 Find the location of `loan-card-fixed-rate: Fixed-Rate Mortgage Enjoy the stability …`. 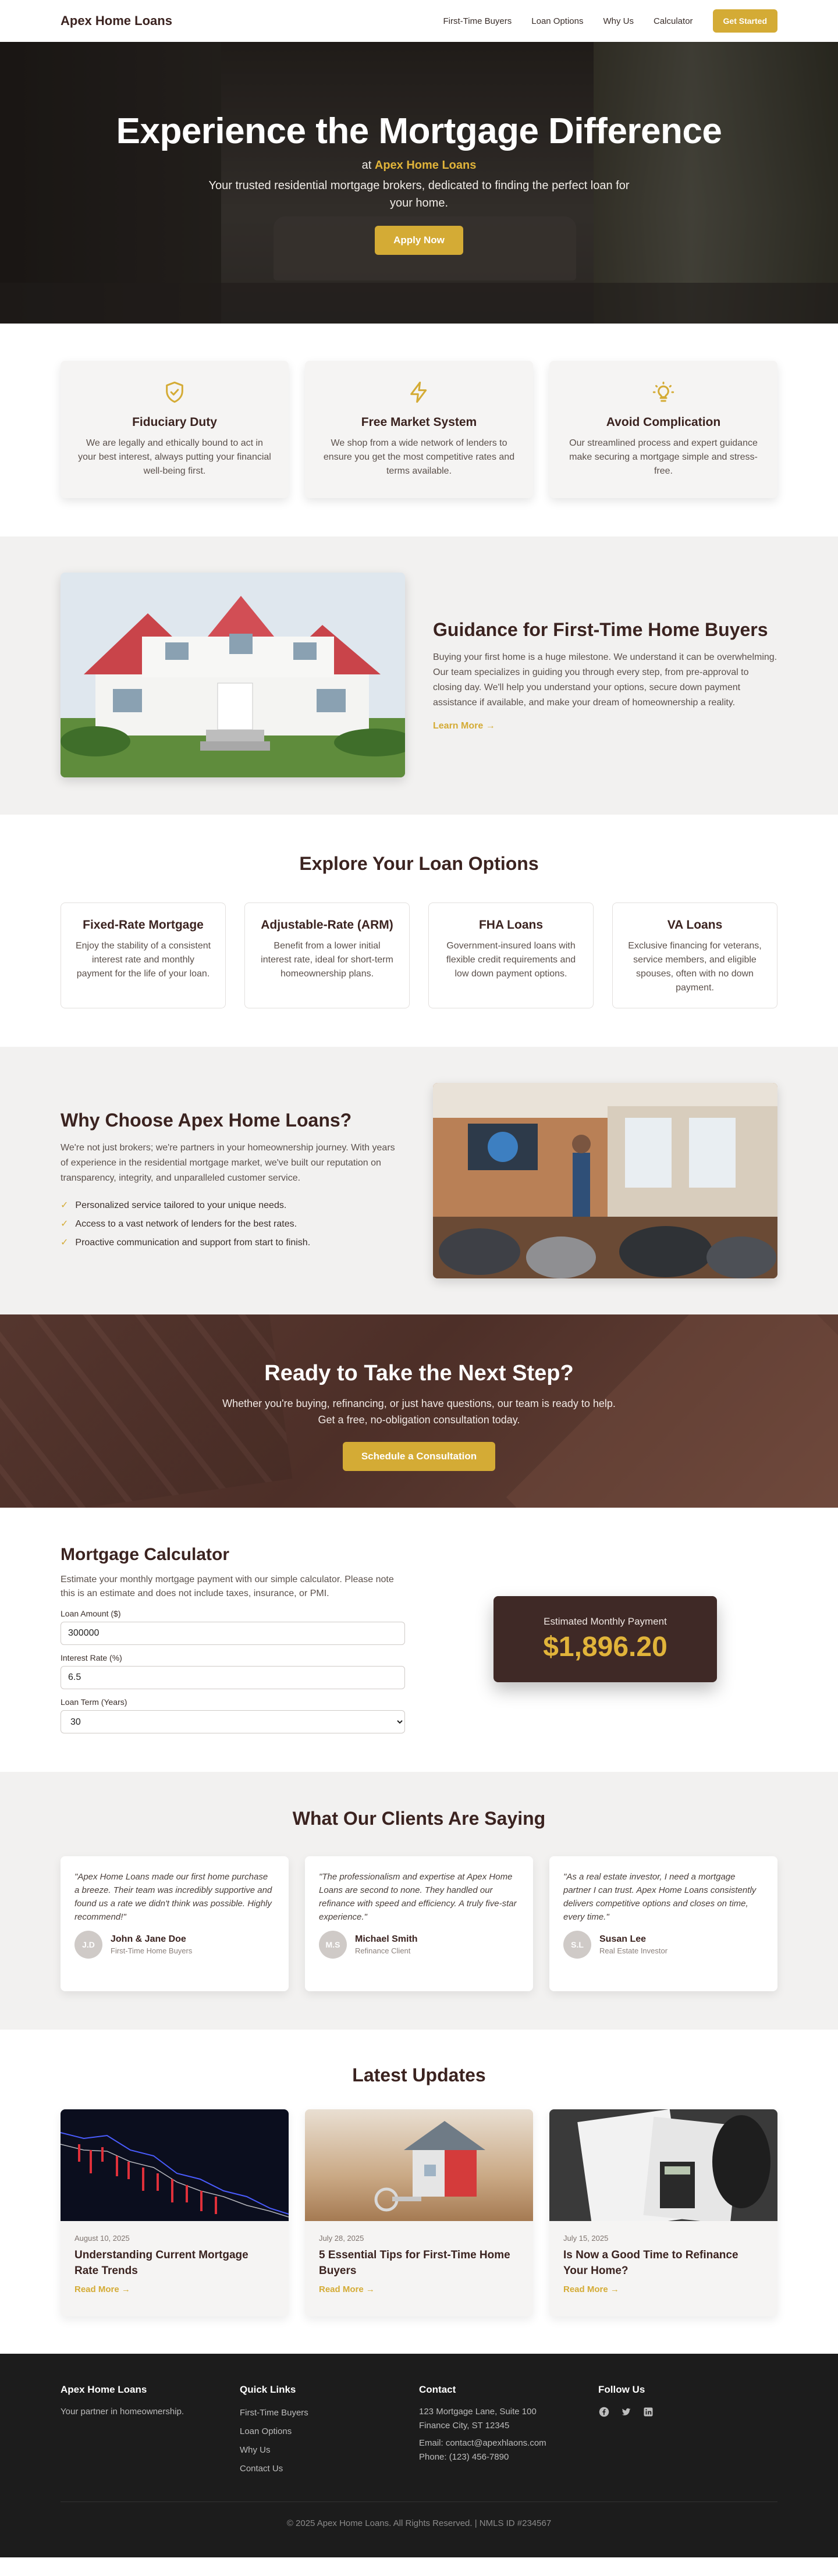

loan-card-fixed-rate: Fixed-Rate Mortgage Enjoy the stability … is located at coordinates (143, 955).